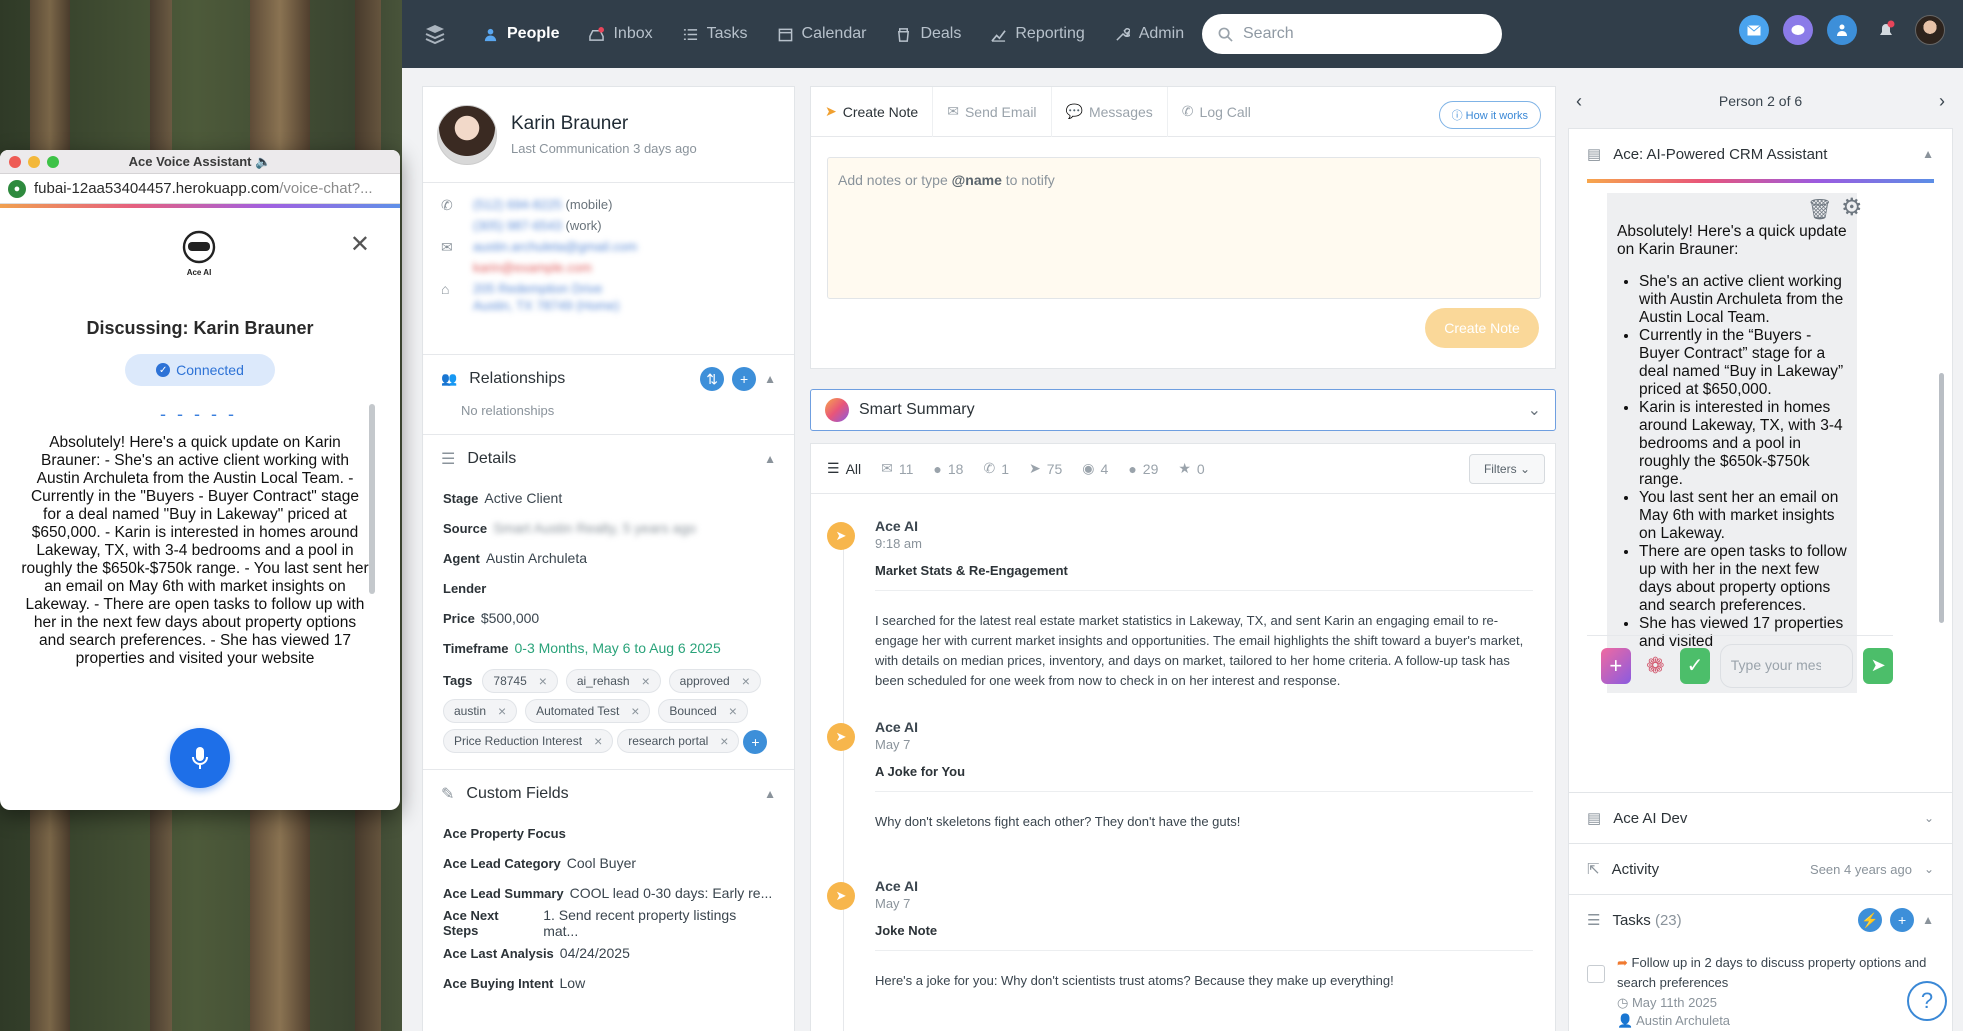 This screenshot has width=1963, height=1031. I want to click on activity-header: ⇱ Activity Seen 4 years ago ⌄, so click(1760, 869).